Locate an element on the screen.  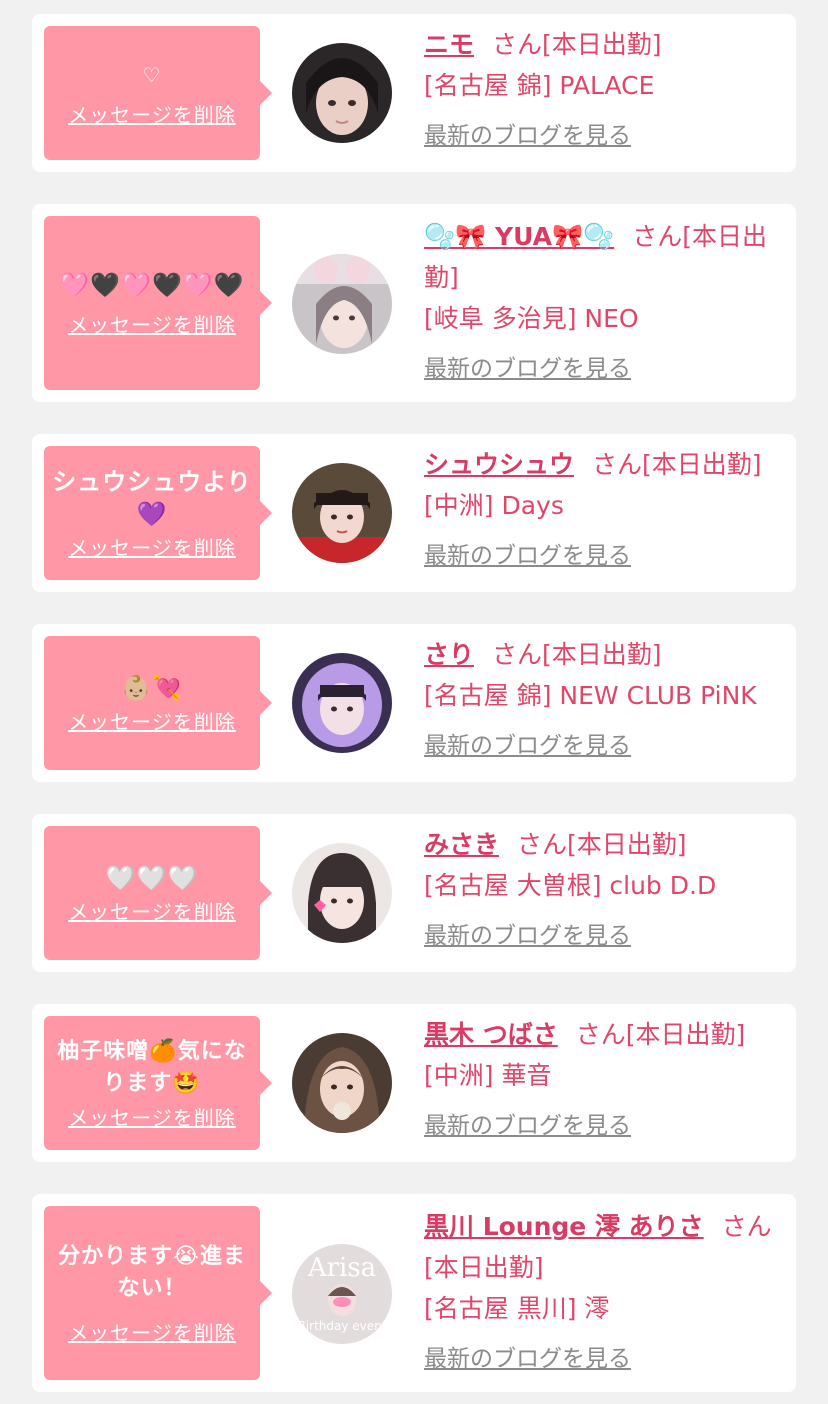
cast-info: みさき さん[本日出勤] [名古屋 大曽根] club D.D 最新のブログを見る is located at coordinates (603, 890).